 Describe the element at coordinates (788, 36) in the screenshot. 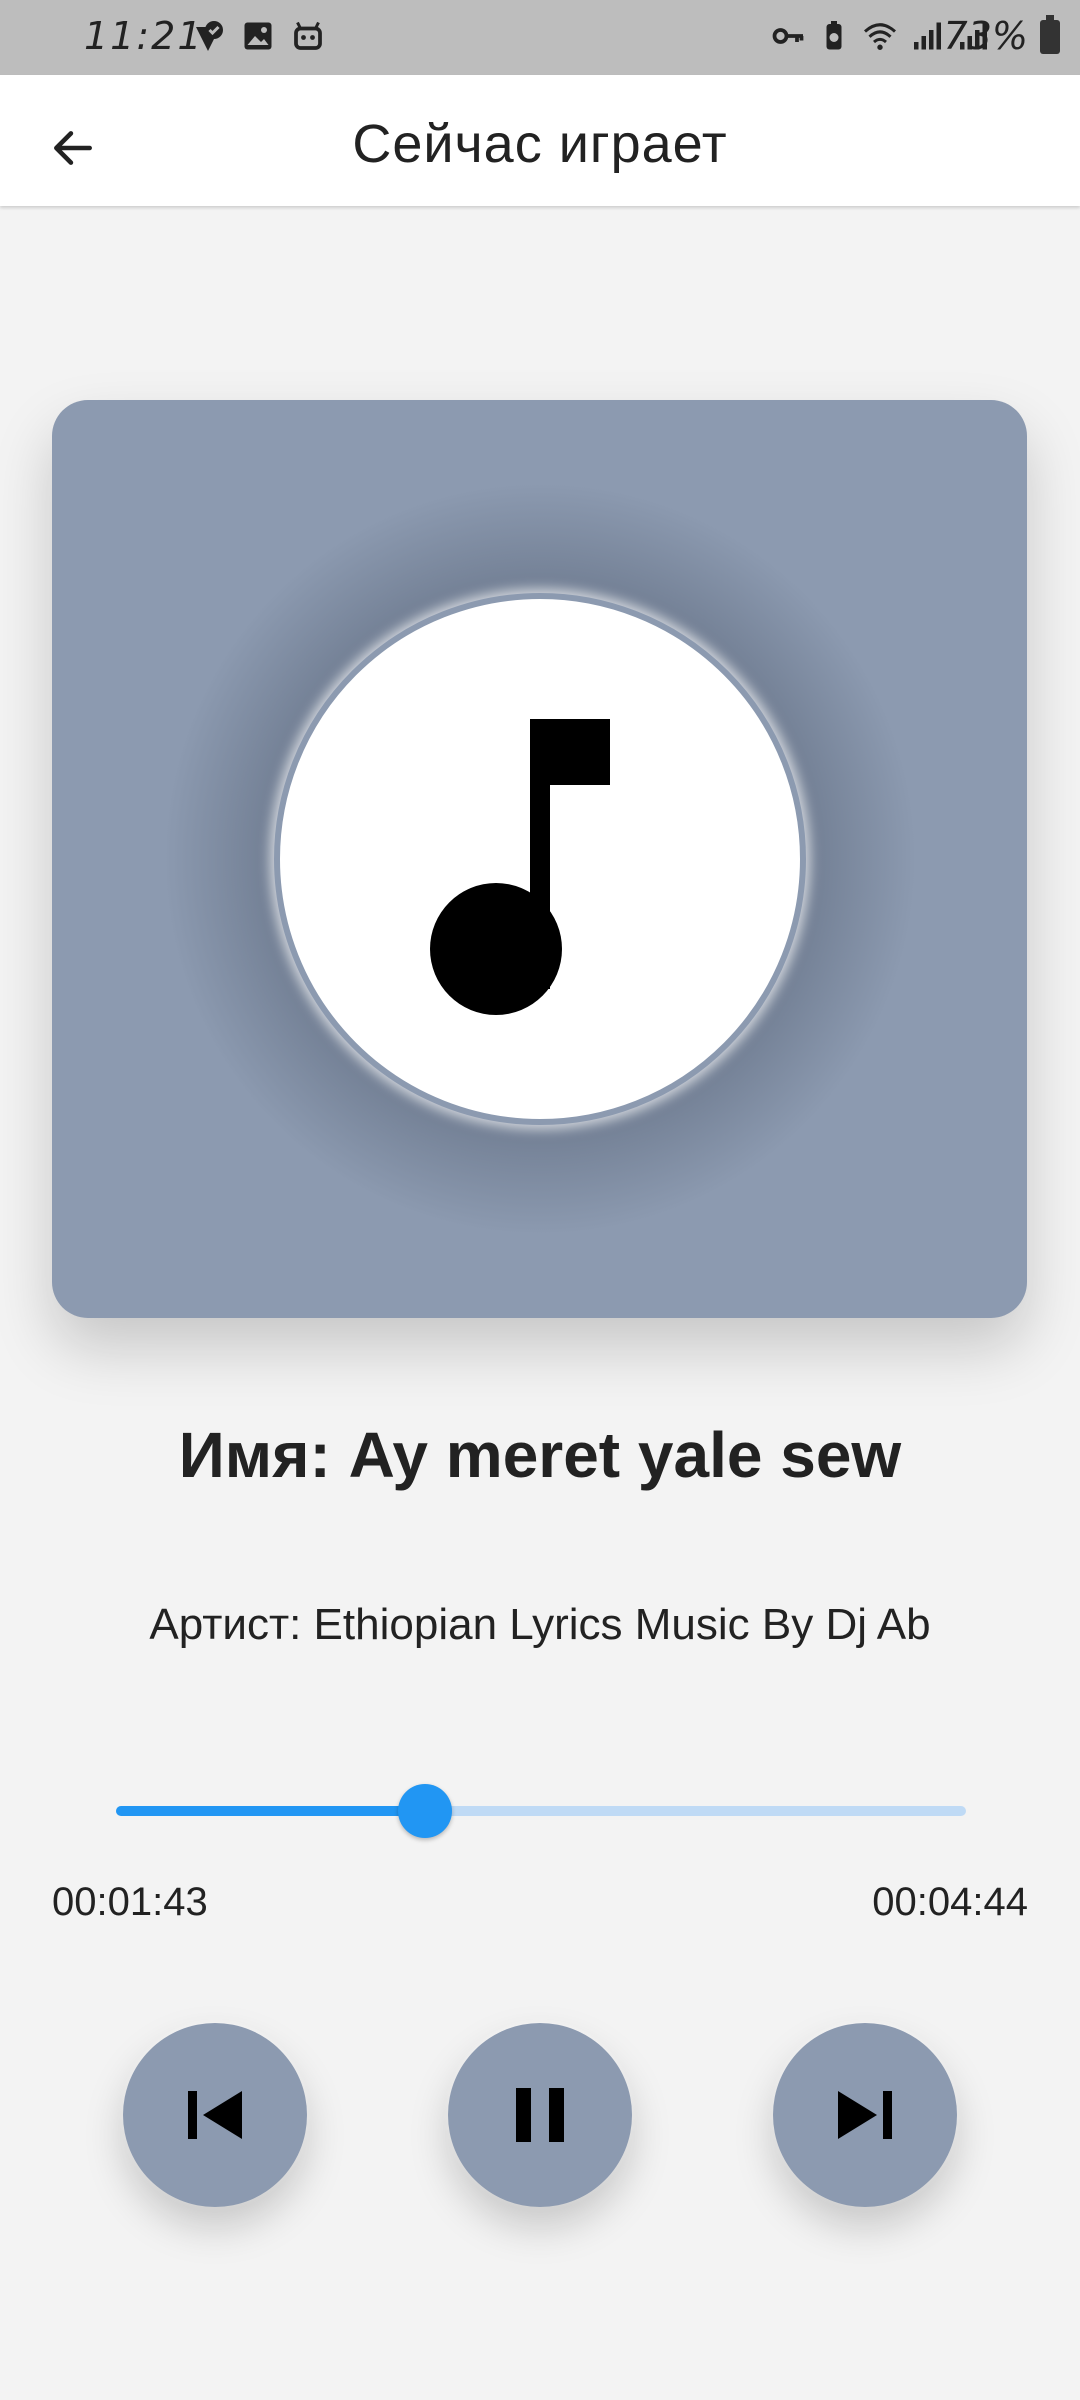

I see `key-icon` at that location.